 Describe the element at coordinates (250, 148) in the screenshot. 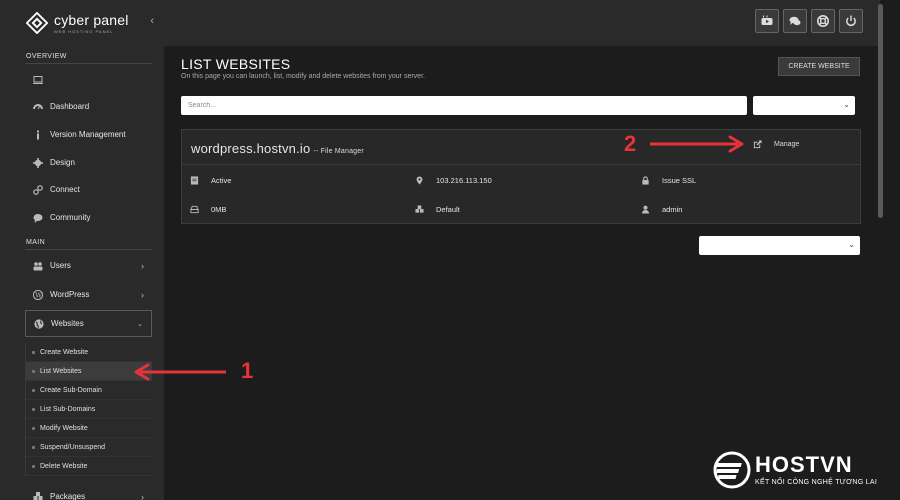

I see `domain-link: wordpress.hostvn.io` at that location.